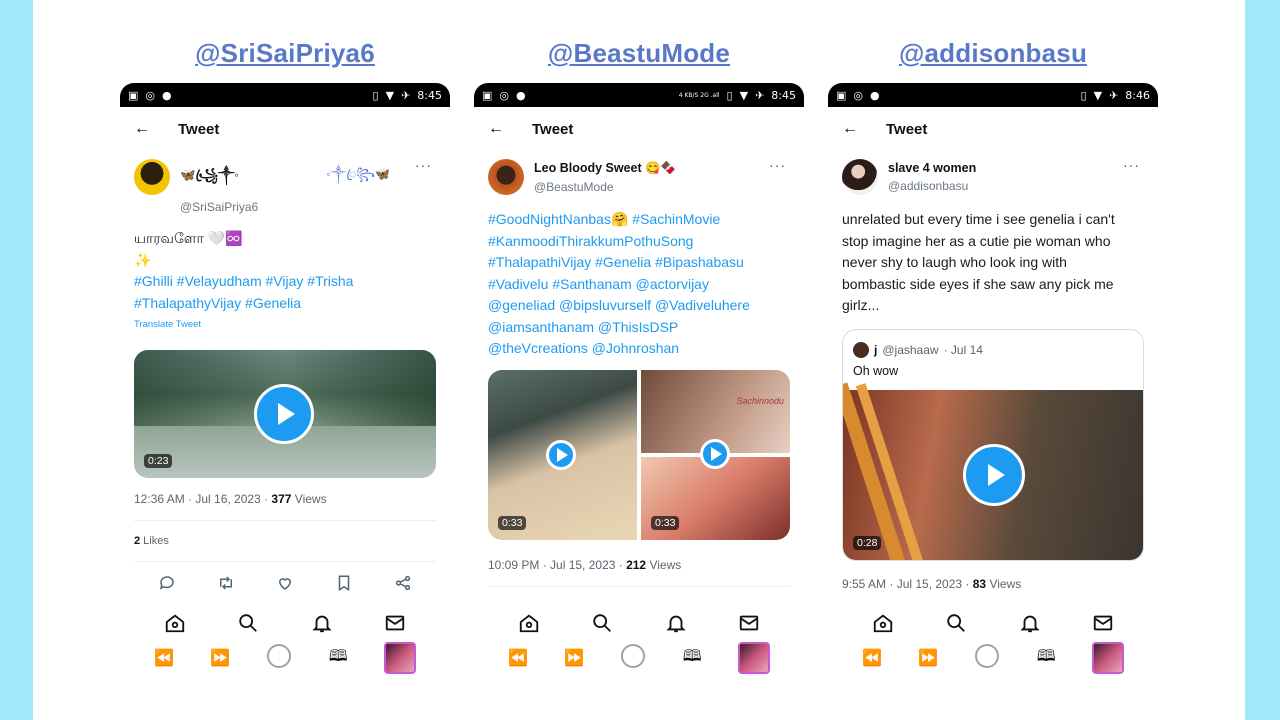  I want to click on author-names: slave 4 women @addisonbasu, so click(932, 176).